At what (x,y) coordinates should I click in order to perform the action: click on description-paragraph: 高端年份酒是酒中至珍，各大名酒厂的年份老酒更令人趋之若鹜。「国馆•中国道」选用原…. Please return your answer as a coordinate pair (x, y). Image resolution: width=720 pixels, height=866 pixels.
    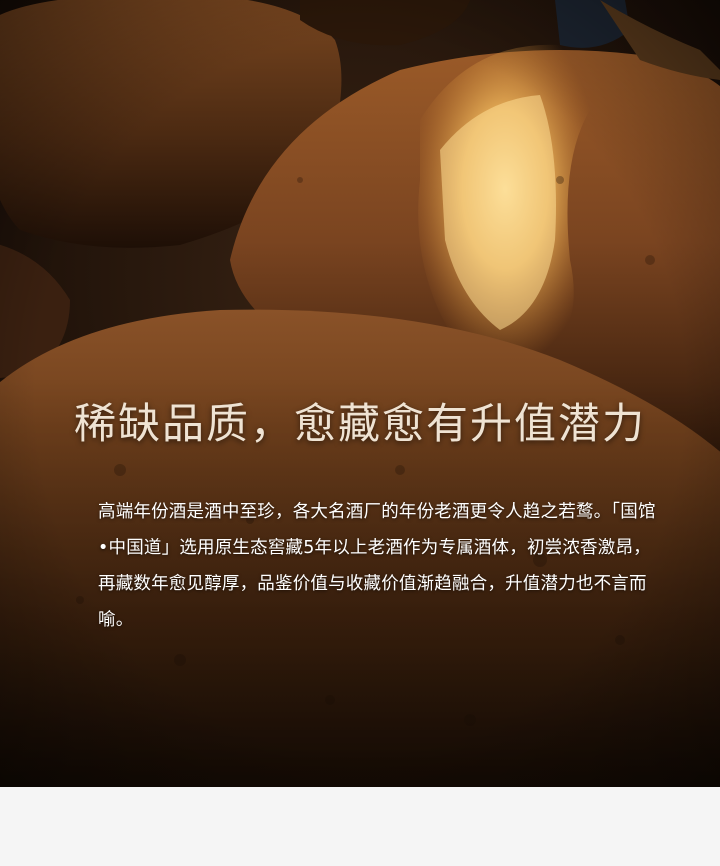
    Looking at the image, I should click on (377, 566).